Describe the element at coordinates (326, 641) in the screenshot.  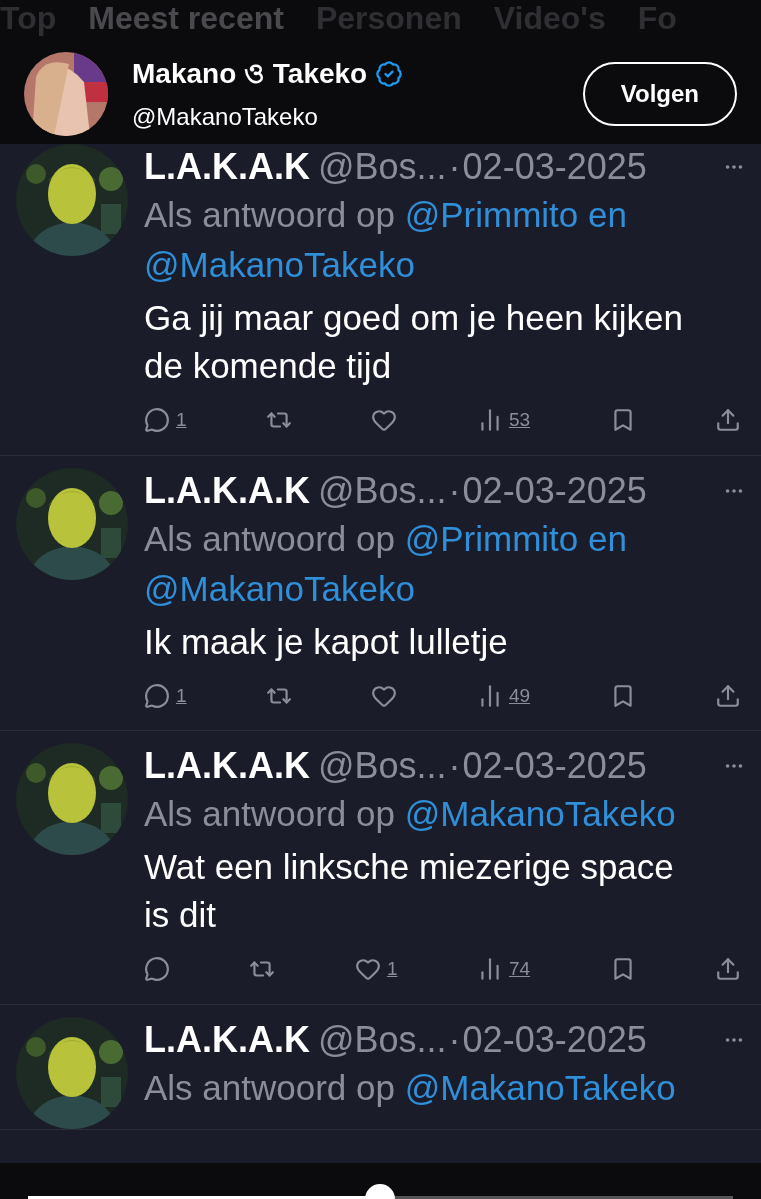
I see `tweet-text: Ik maak je kapot lulletje` at that location.